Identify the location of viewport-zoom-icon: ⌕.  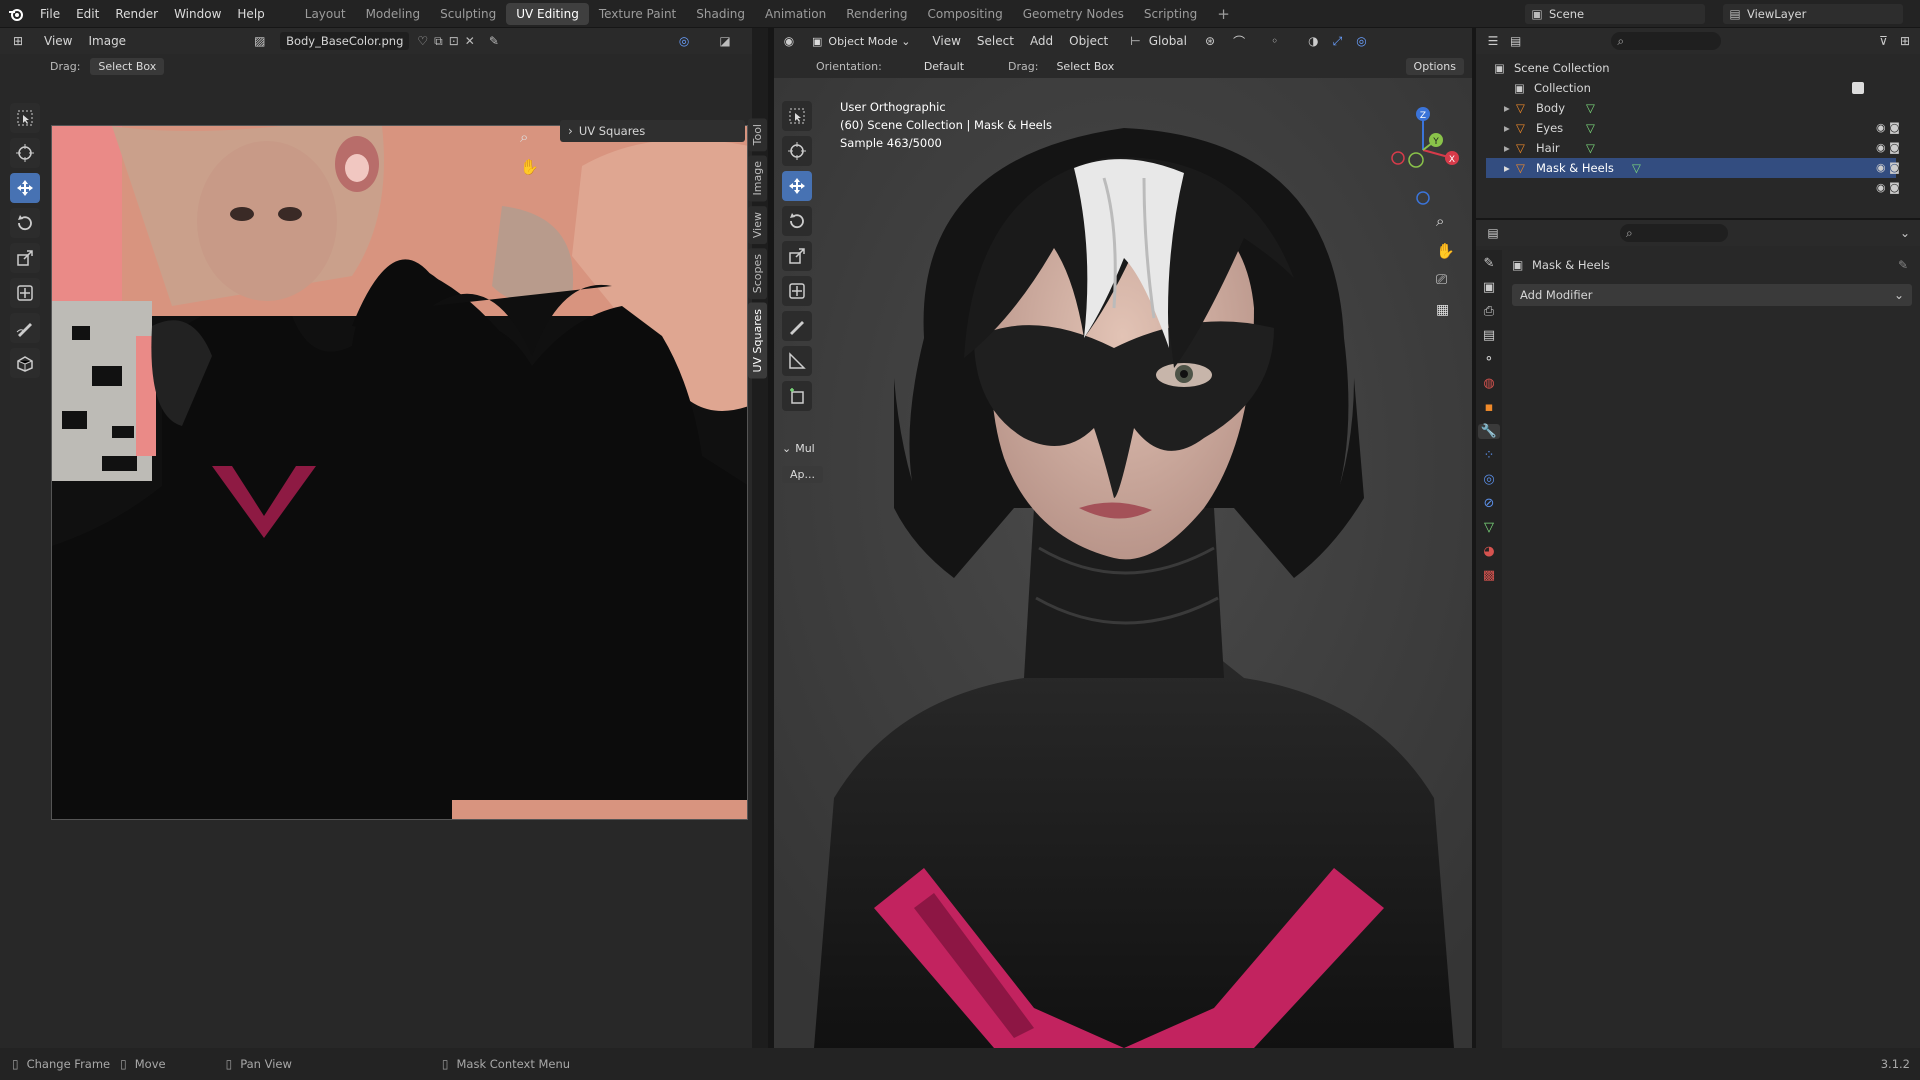
(1440, 221).